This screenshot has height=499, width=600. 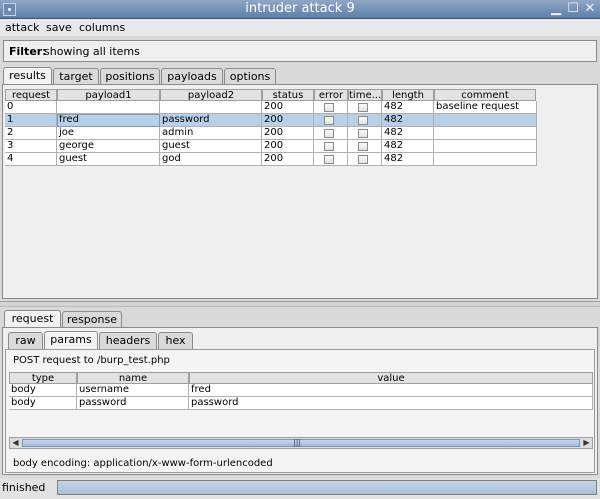 I want to click on title-bar: intruder attack 9 ▁ ☐ ✕, so click(x=300, y=9).